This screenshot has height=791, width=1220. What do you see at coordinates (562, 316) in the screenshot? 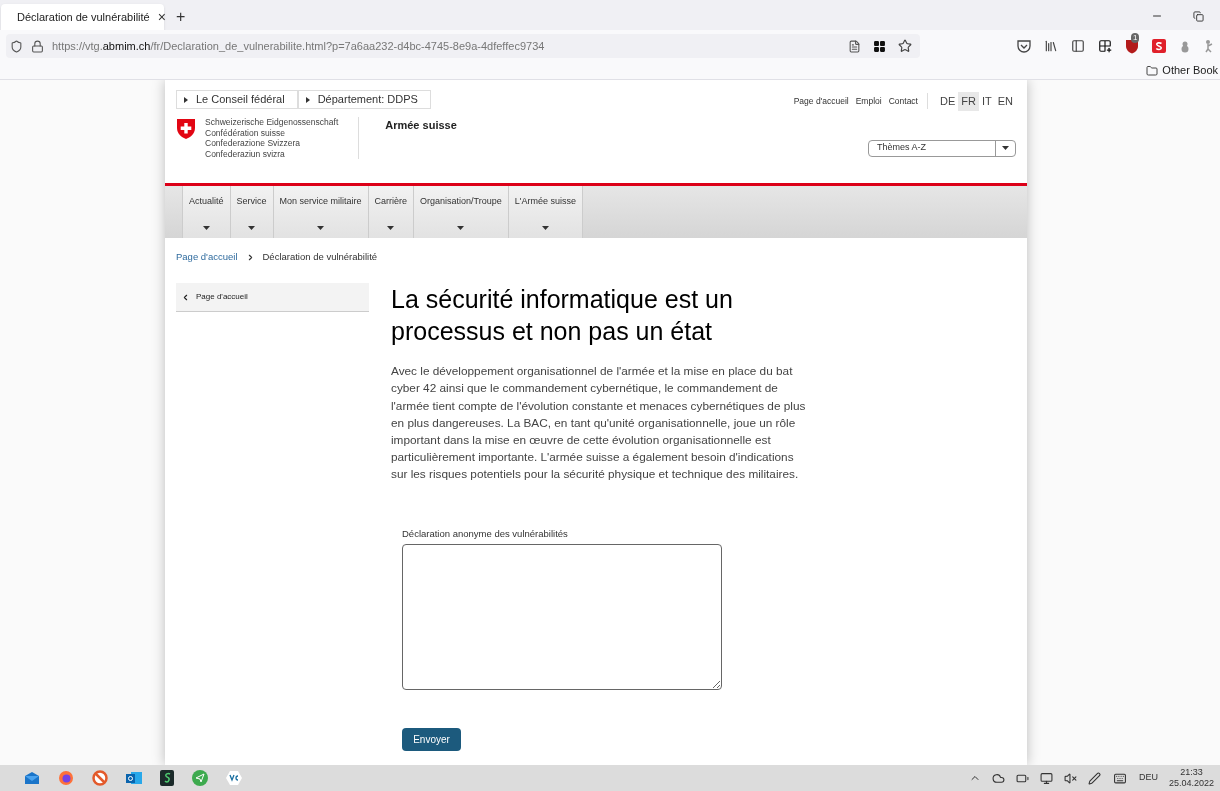
I see `page-heading: La sécurité informatique est un processus et non pas un état` at bounding box center [562, 316].